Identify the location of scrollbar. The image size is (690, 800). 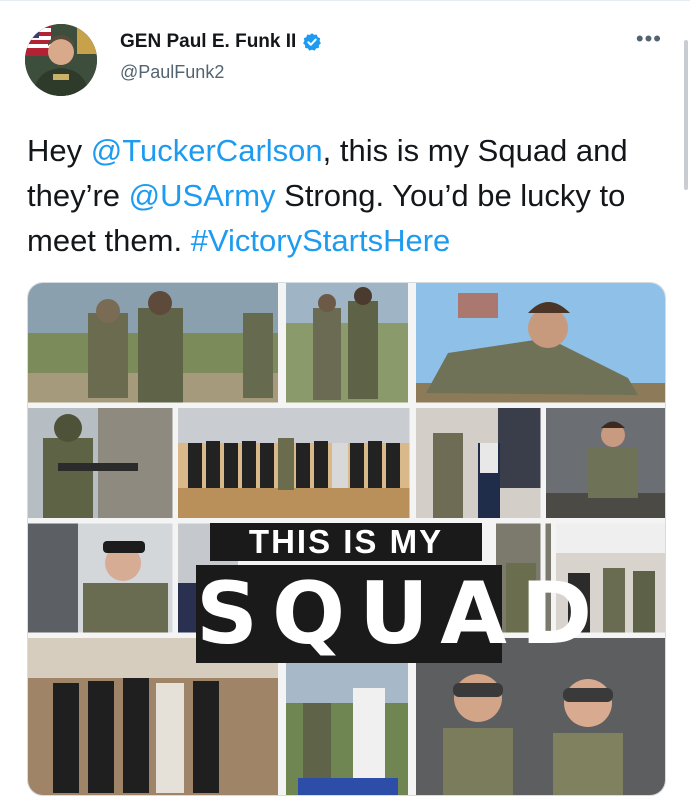
(686, 115).